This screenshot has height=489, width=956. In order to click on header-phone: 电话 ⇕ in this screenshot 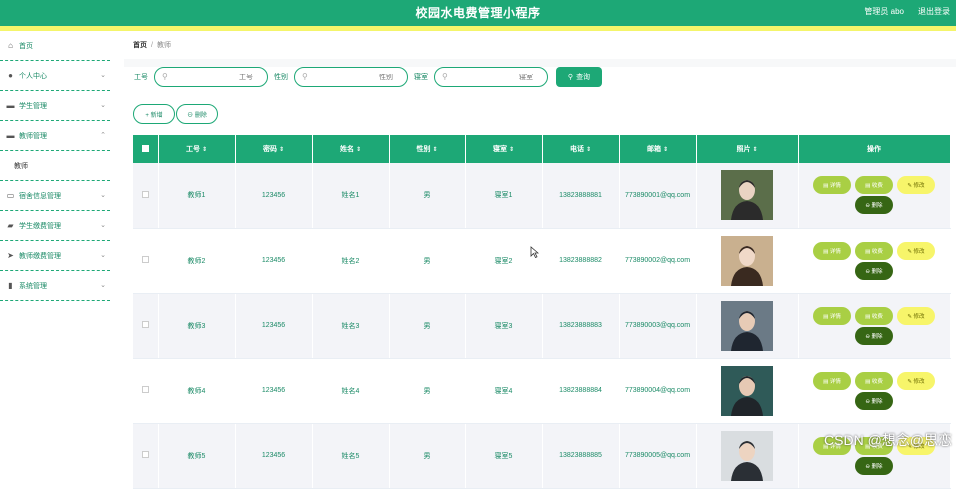, I will do `click(581, 149)`.